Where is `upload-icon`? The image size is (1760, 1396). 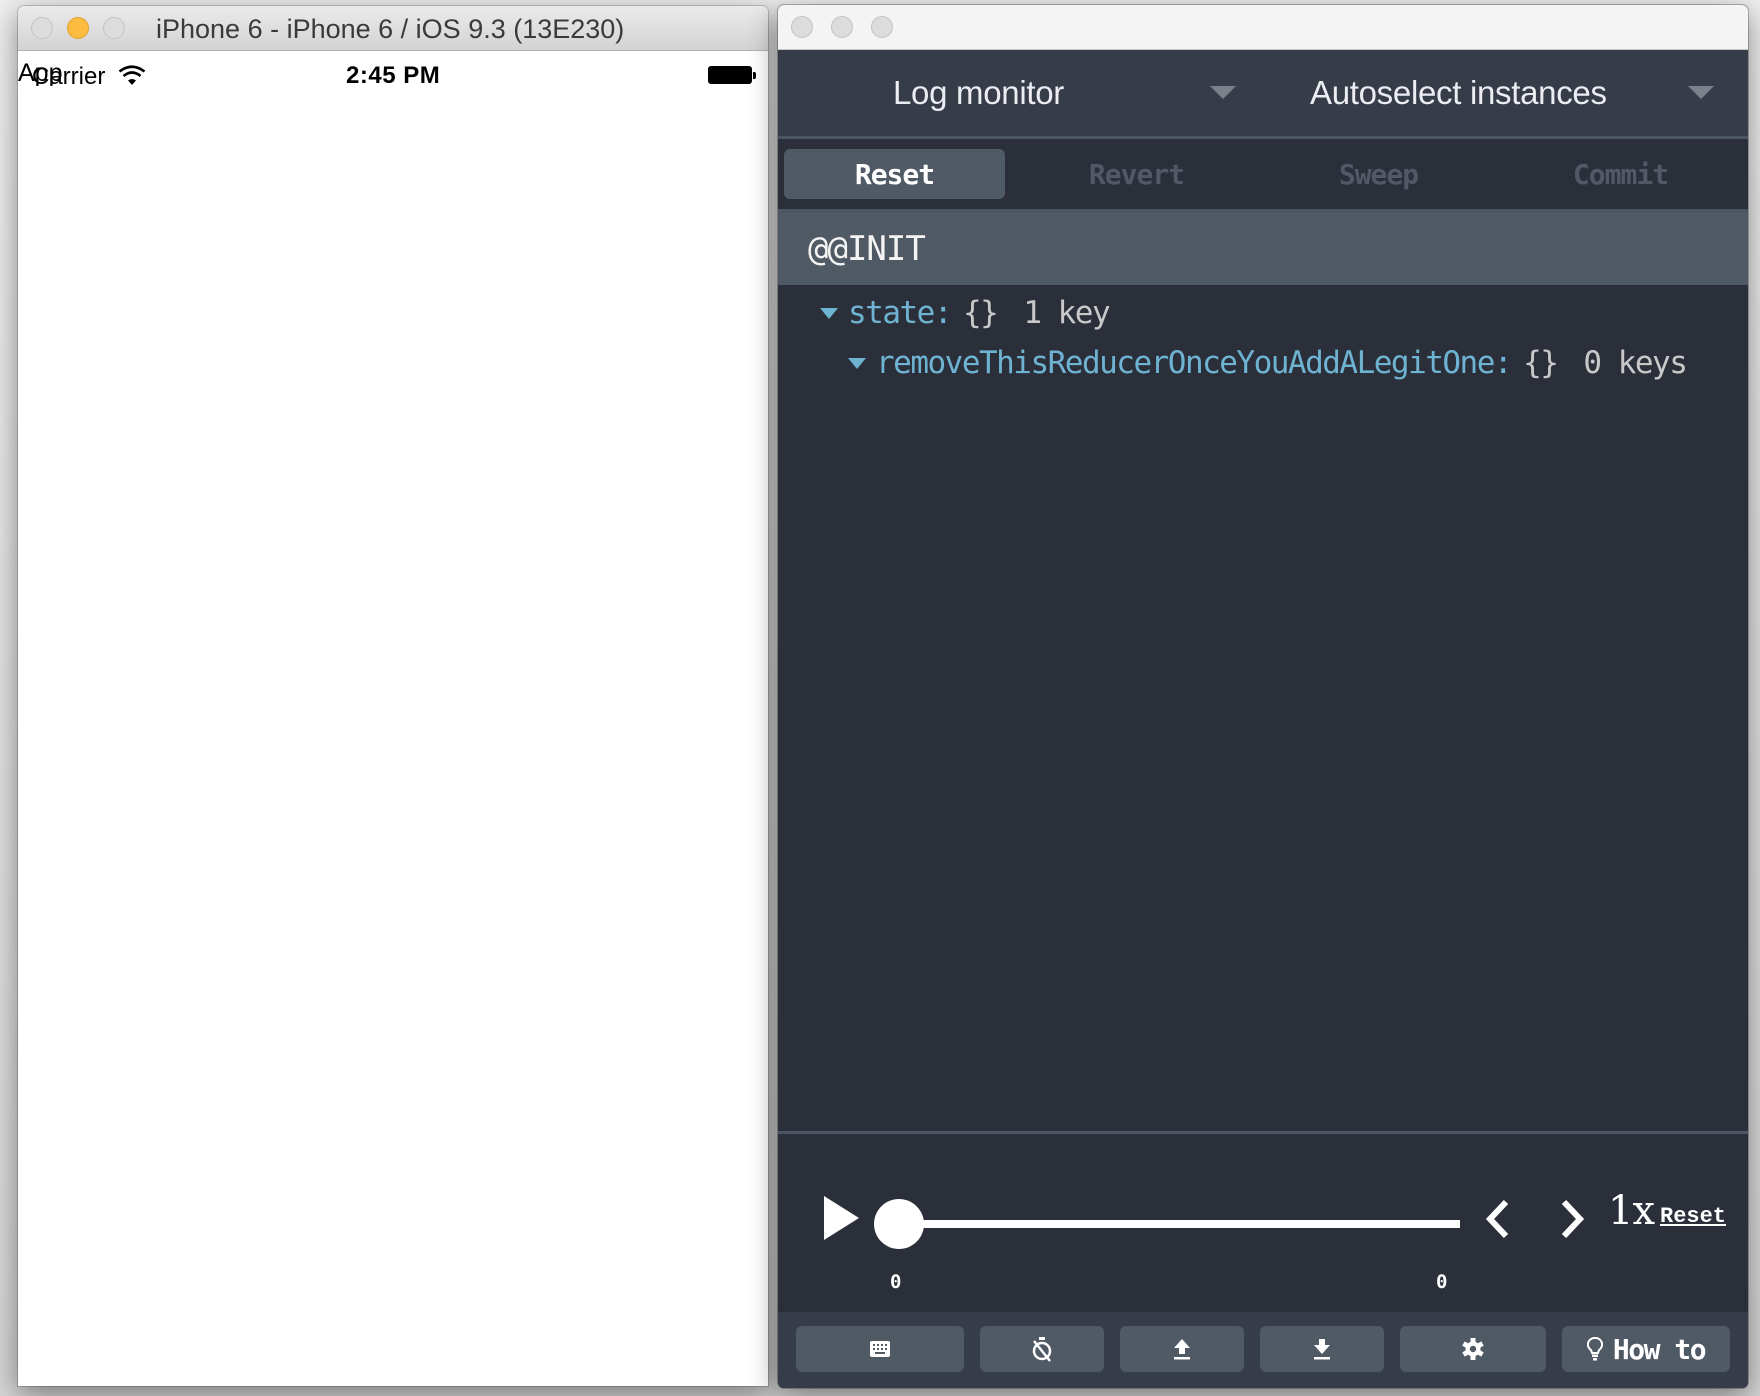 upload-icon is located at coordinates (1182, 1349).